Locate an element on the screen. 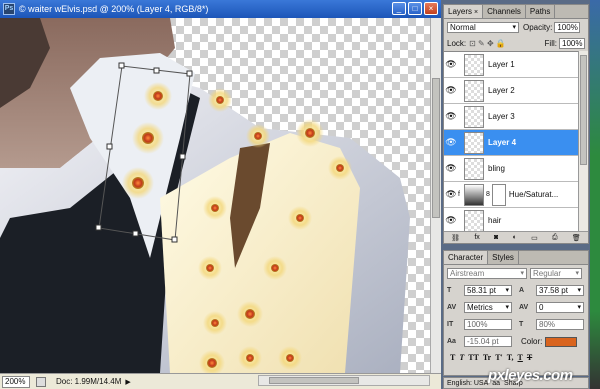 The image size is (600, 389). tab-label: Channels is located at coordinates (504, 11).